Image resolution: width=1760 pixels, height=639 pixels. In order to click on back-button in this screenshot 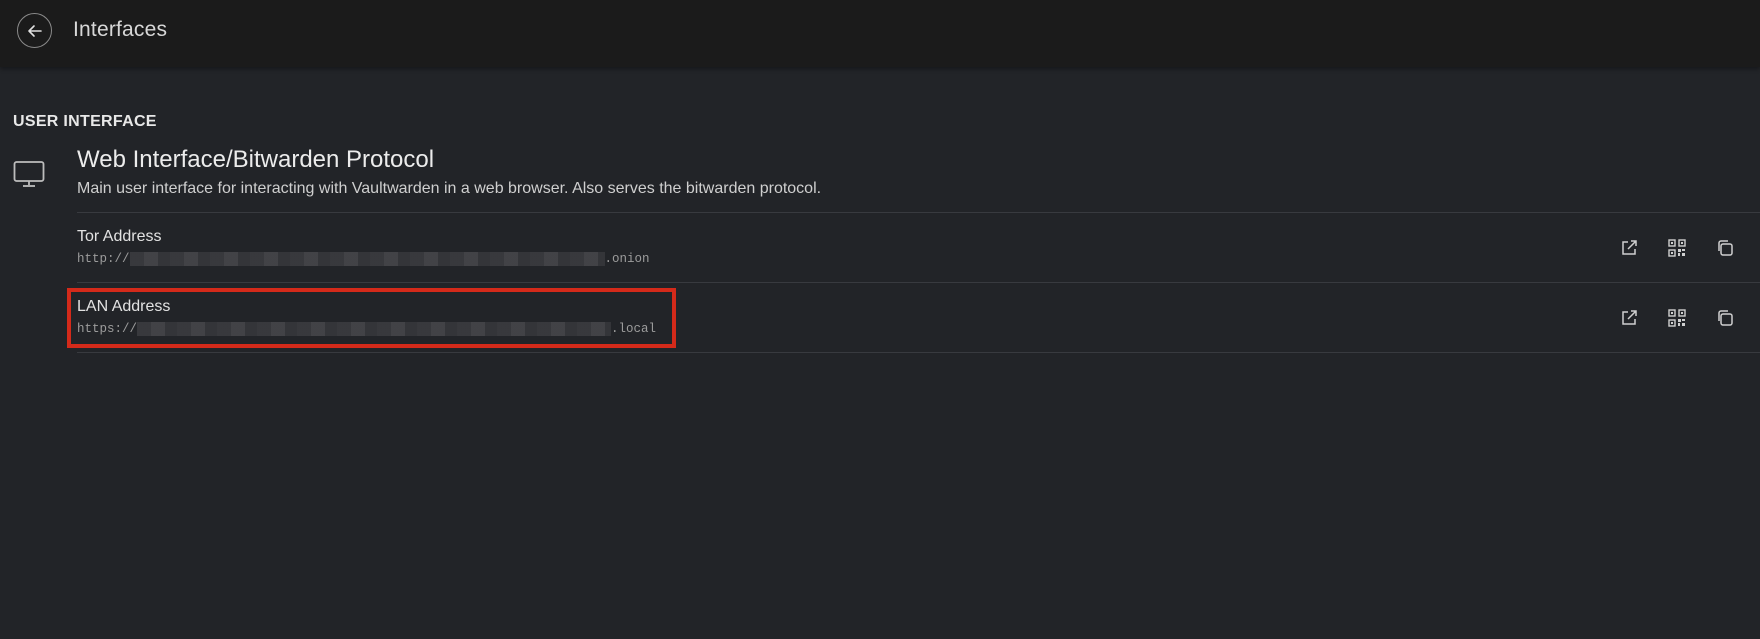, I will do `click(34, 30)`.